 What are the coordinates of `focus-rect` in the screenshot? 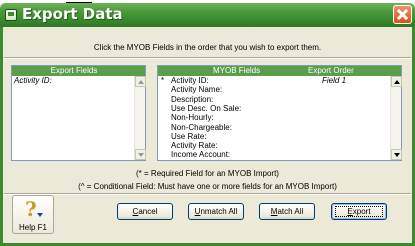 It's located at (359, 211).